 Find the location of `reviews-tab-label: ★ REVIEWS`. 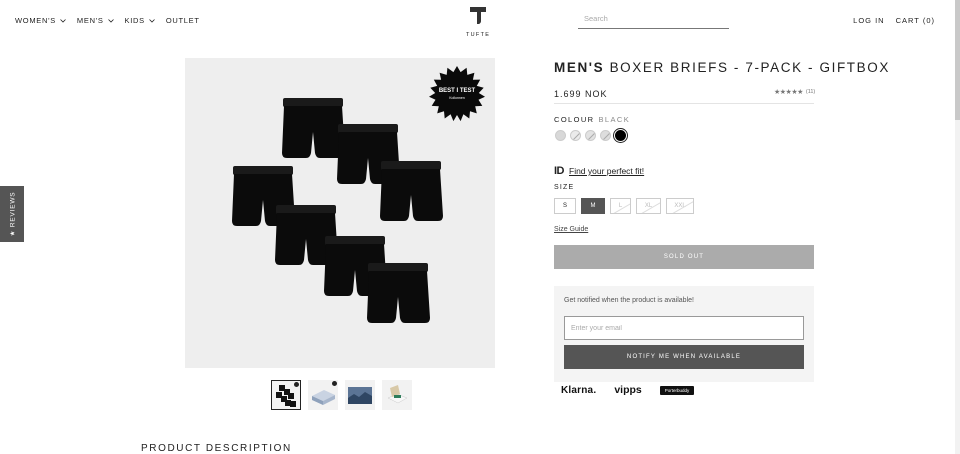

reviews-tab-label: ★ REVIEWS is located at coordinates (12, 214).